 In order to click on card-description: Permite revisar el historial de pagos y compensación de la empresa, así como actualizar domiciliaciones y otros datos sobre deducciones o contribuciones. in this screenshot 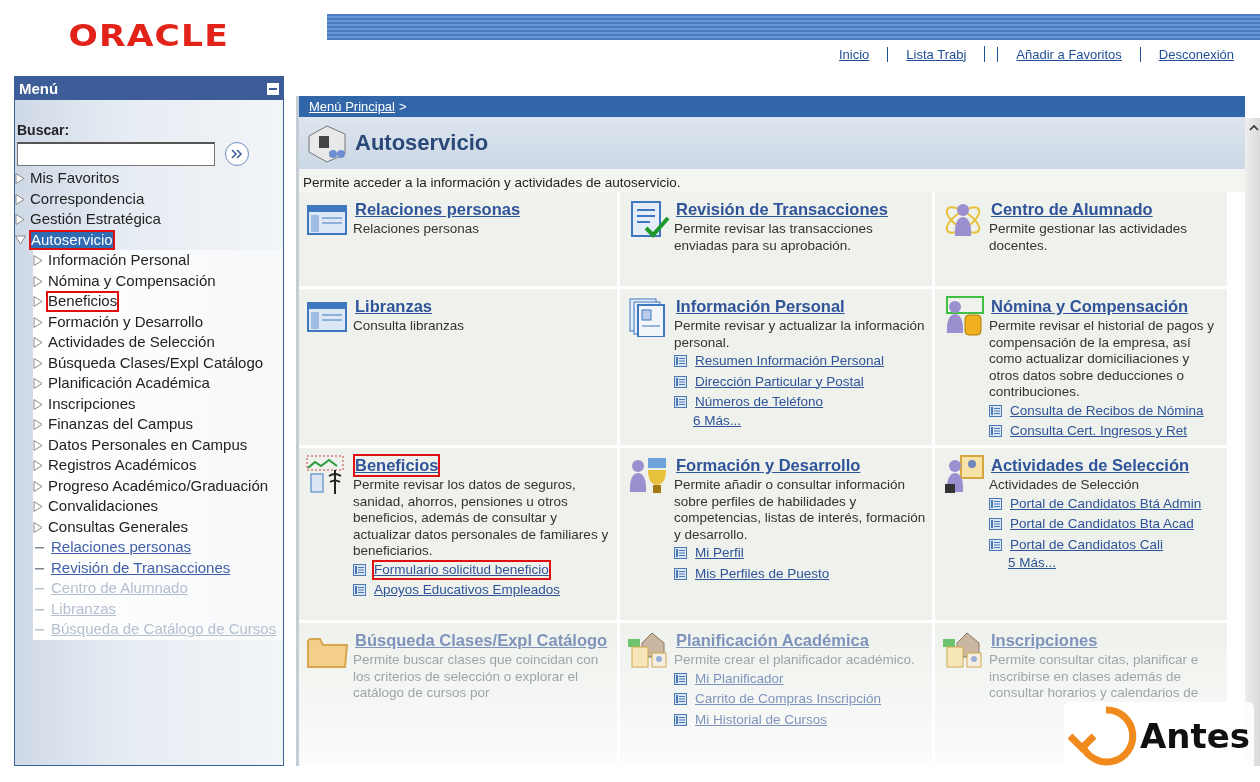, I will do `click(1102, 359)`.